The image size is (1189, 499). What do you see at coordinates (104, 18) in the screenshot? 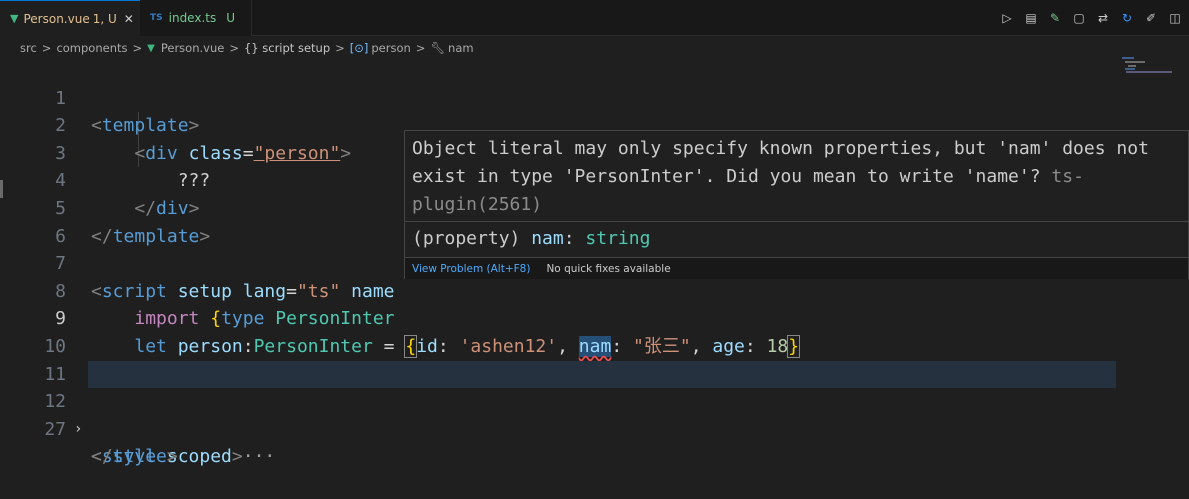
I see `tab-badge: 1, U` at bounding box center [104, 18].